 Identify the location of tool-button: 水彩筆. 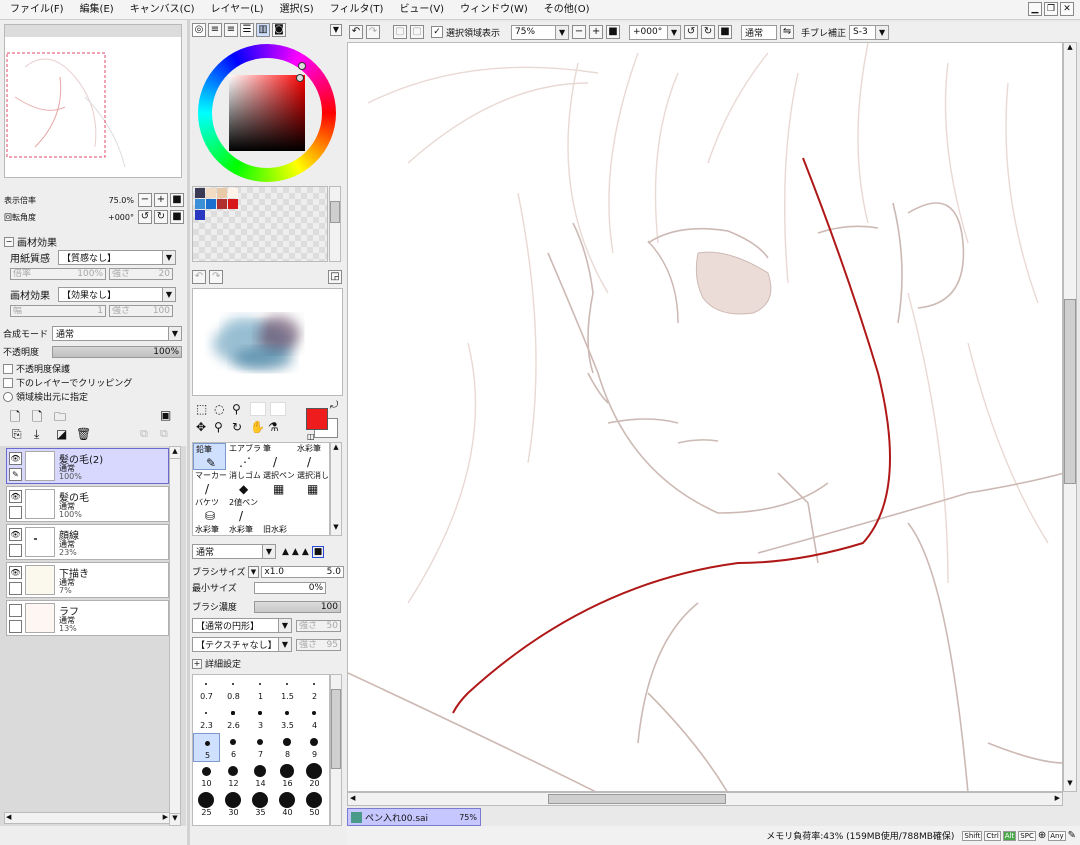
(209, 529).